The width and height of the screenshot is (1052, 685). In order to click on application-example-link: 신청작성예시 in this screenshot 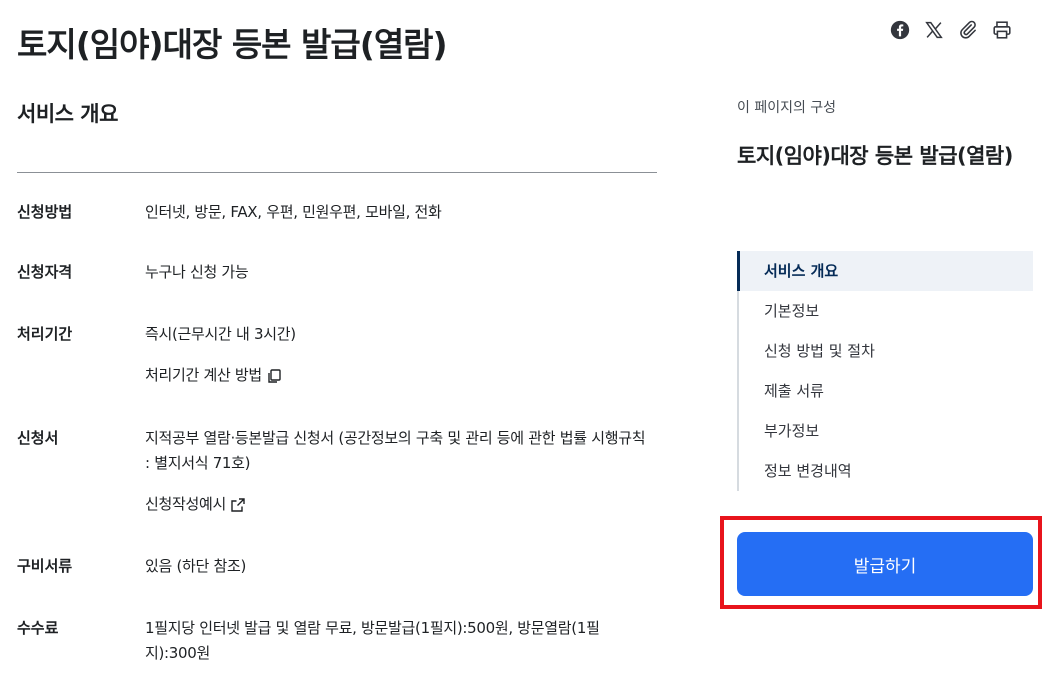, I will do `click(195, 504)`.